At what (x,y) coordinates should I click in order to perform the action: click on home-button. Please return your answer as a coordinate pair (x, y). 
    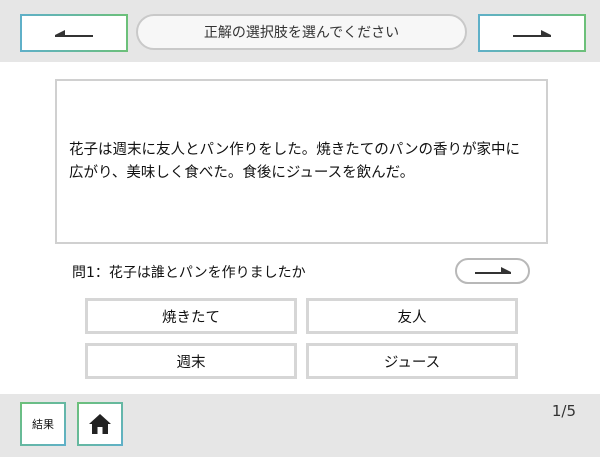
    Looking at the image, I should click on (100, 424).